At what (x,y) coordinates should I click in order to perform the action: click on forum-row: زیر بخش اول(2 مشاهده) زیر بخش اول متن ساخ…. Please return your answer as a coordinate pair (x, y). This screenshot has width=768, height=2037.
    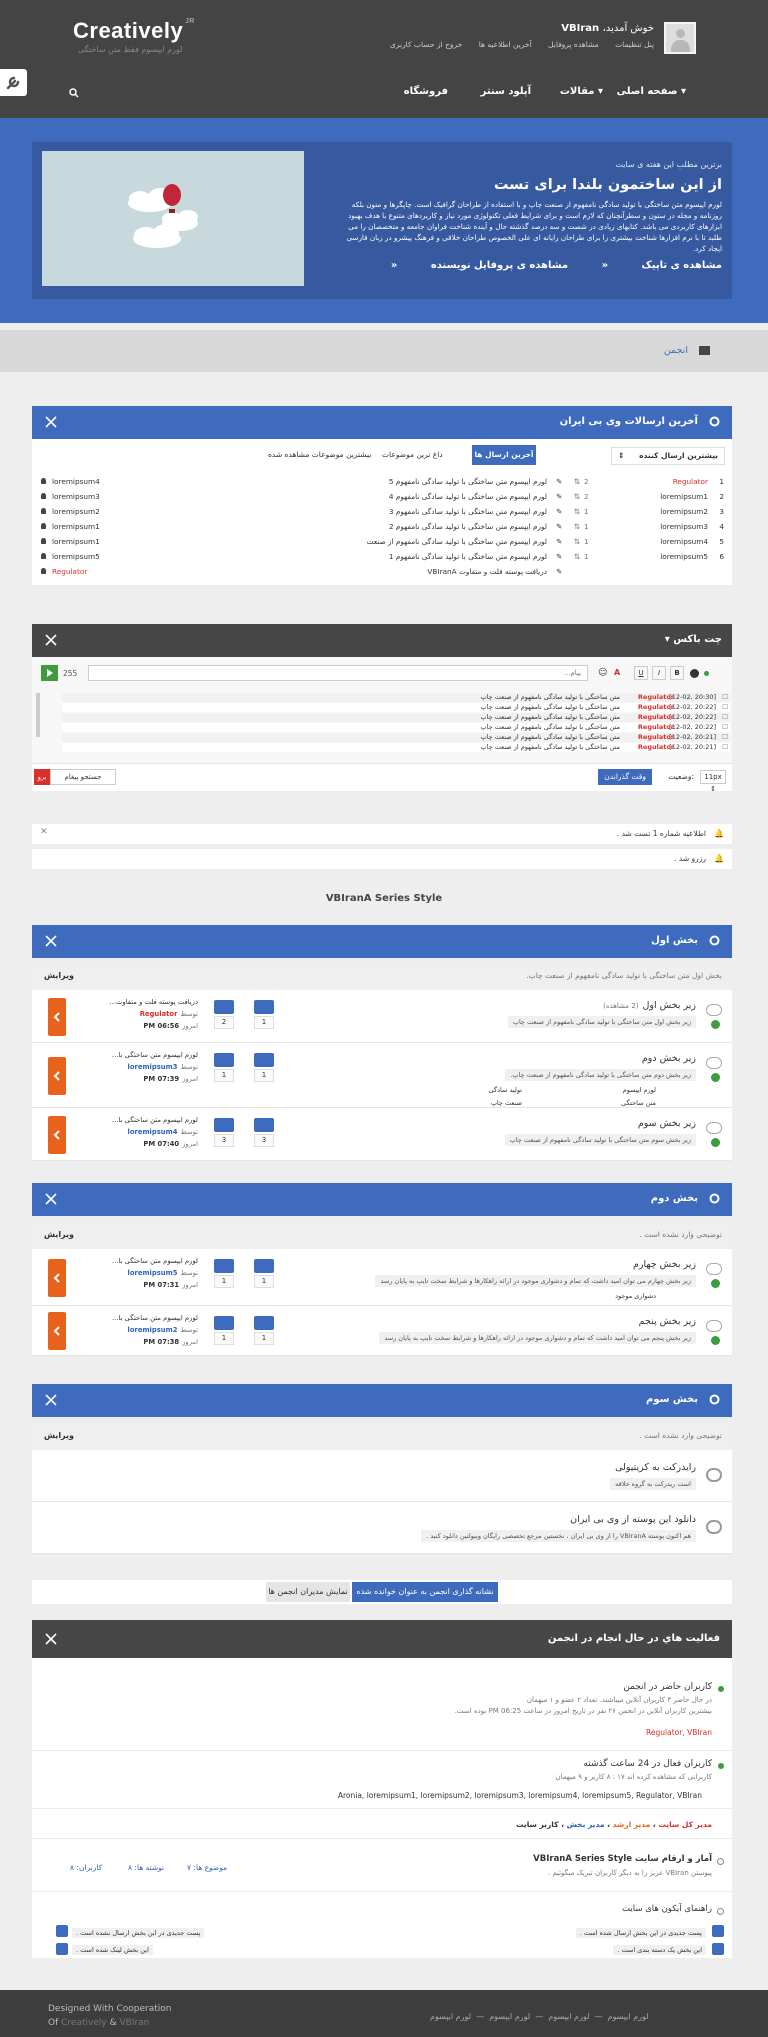
    Looking at the image, I should click on (382, 1016).